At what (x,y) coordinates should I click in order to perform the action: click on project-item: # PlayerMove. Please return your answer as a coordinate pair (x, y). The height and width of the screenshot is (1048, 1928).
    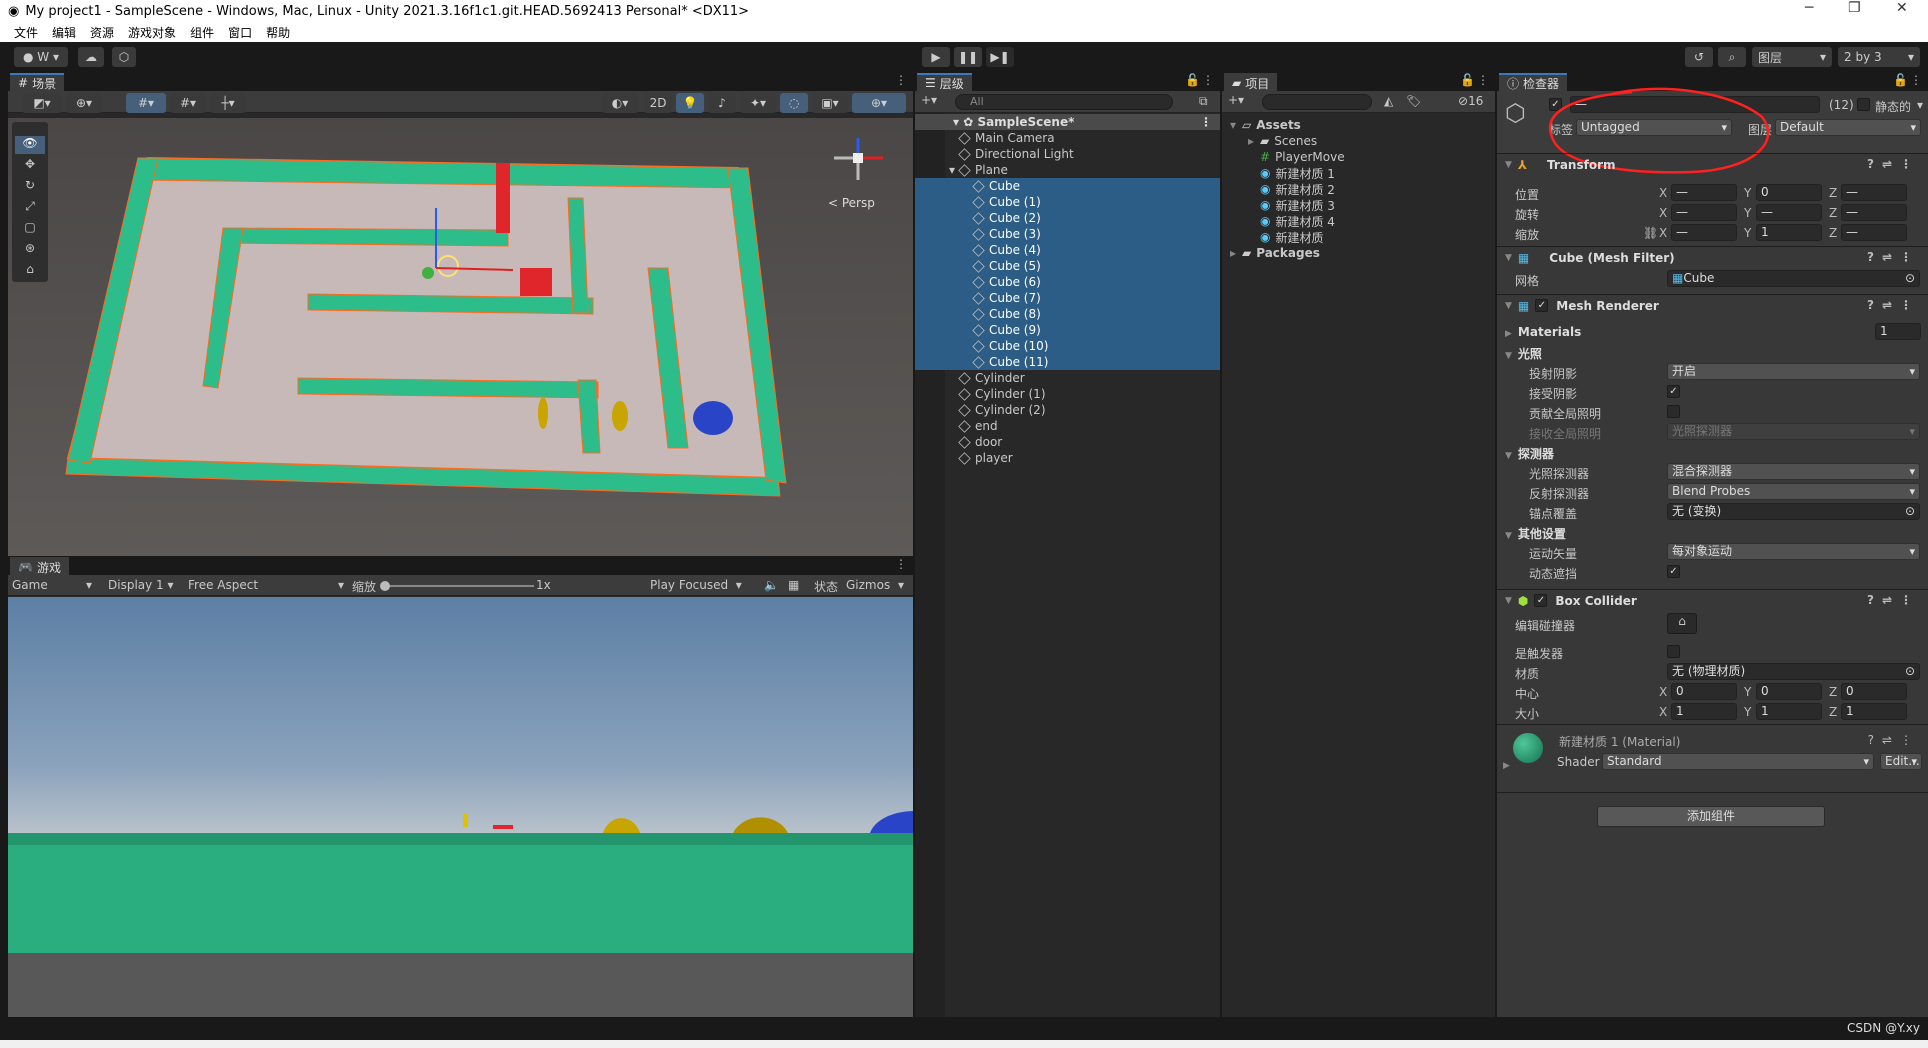
    Looking at the image, I should click on (1358, 157).